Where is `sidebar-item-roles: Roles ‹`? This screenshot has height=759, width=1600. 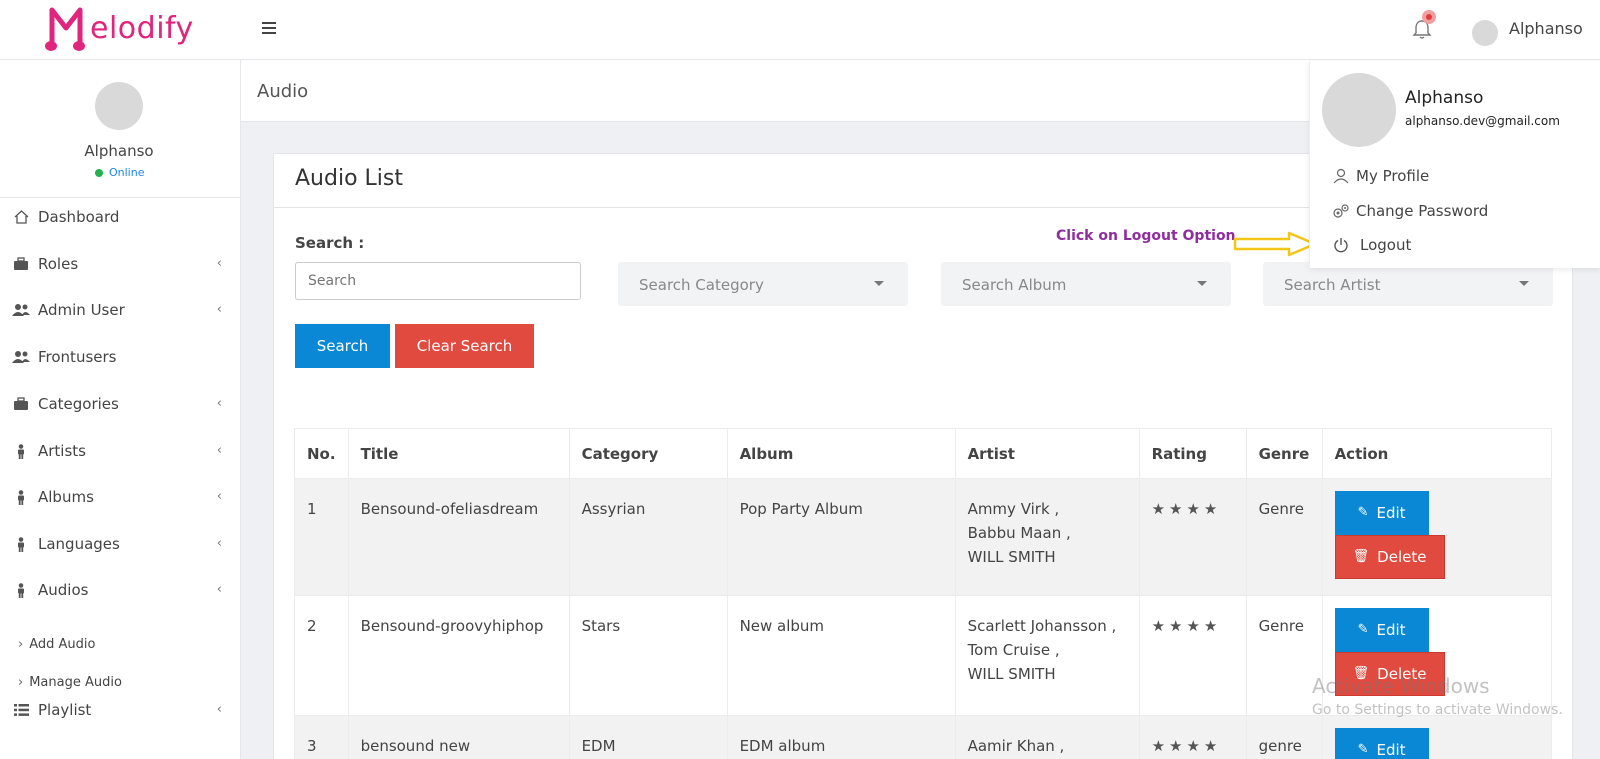
sidebar-item-roles: Roles ‹ is located at coordinates (117, 264).